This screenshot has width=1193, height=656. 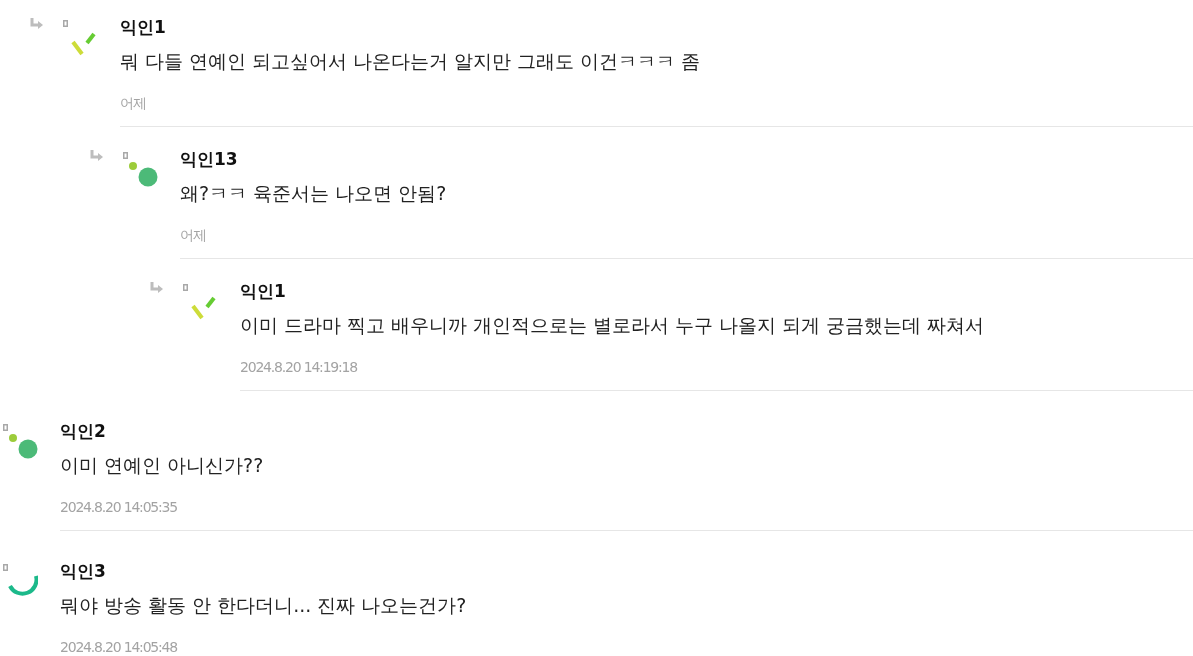 What do you see at coordinates (299, 367) in the screenshot?
I see `comment-time: 2024.8.20 14:19:18` at bounding box center [299, 367].